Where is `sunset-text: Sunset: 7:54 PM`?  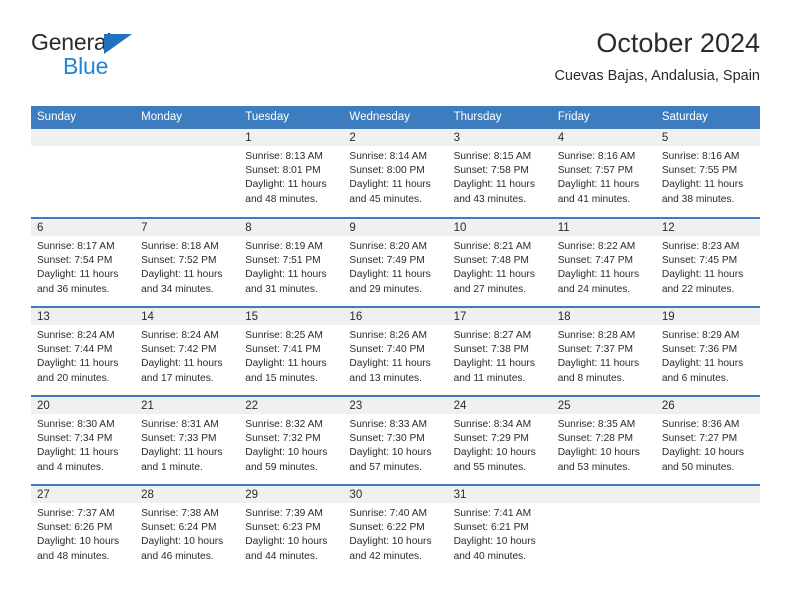
sunset-text: Sunset: 7:54 PM is located at coordinates (75, 261).